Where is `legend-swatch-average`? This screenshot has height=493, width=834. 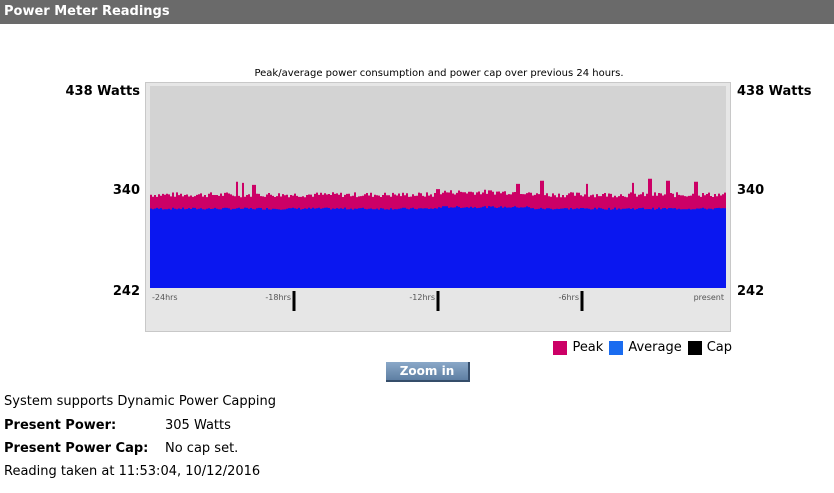
legend-swatch-average is located at coordinates (616, 347).